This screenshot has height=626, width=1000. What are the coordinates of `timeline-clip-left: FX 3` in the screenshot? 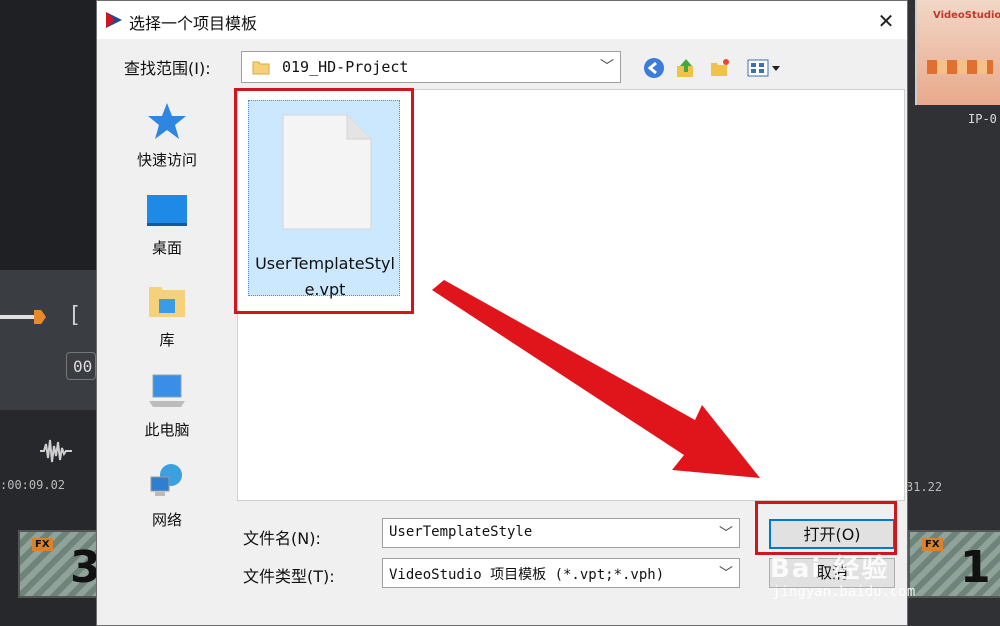 It's located at (59, 564).